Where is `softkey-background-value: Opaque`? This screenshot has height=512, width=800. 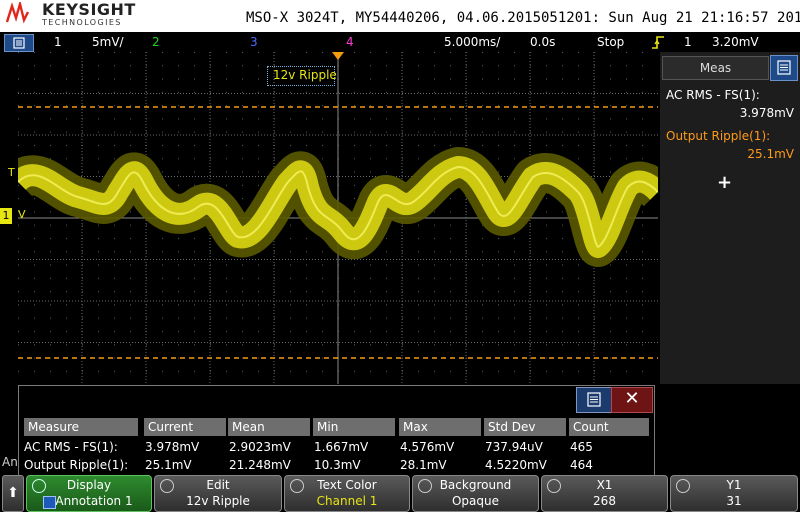 softkey-background-value: Opaque is located at coordinates (475, 501).